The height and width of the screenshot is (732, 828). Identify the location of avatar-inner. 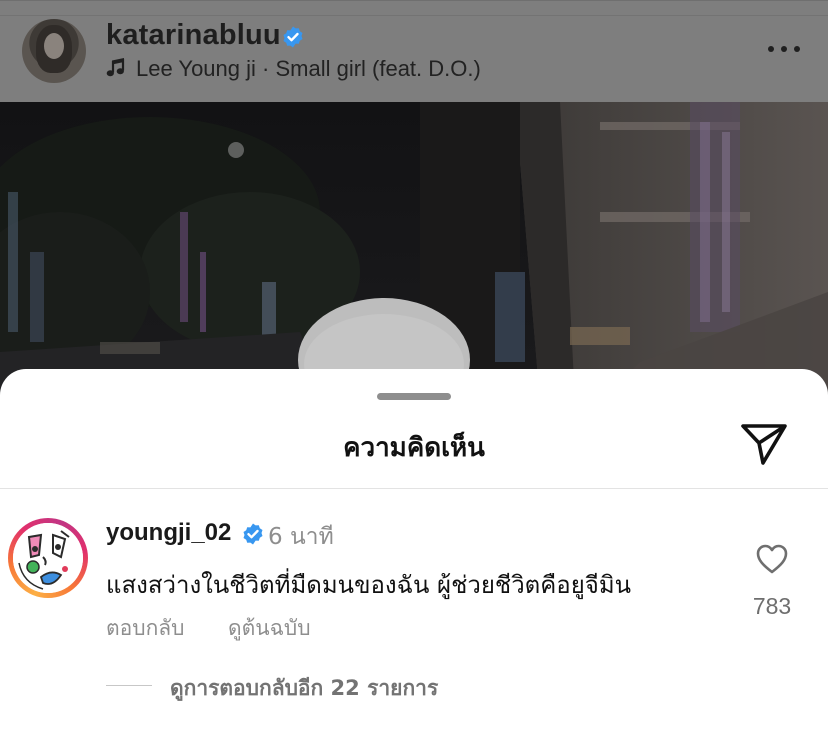
(48, 558).